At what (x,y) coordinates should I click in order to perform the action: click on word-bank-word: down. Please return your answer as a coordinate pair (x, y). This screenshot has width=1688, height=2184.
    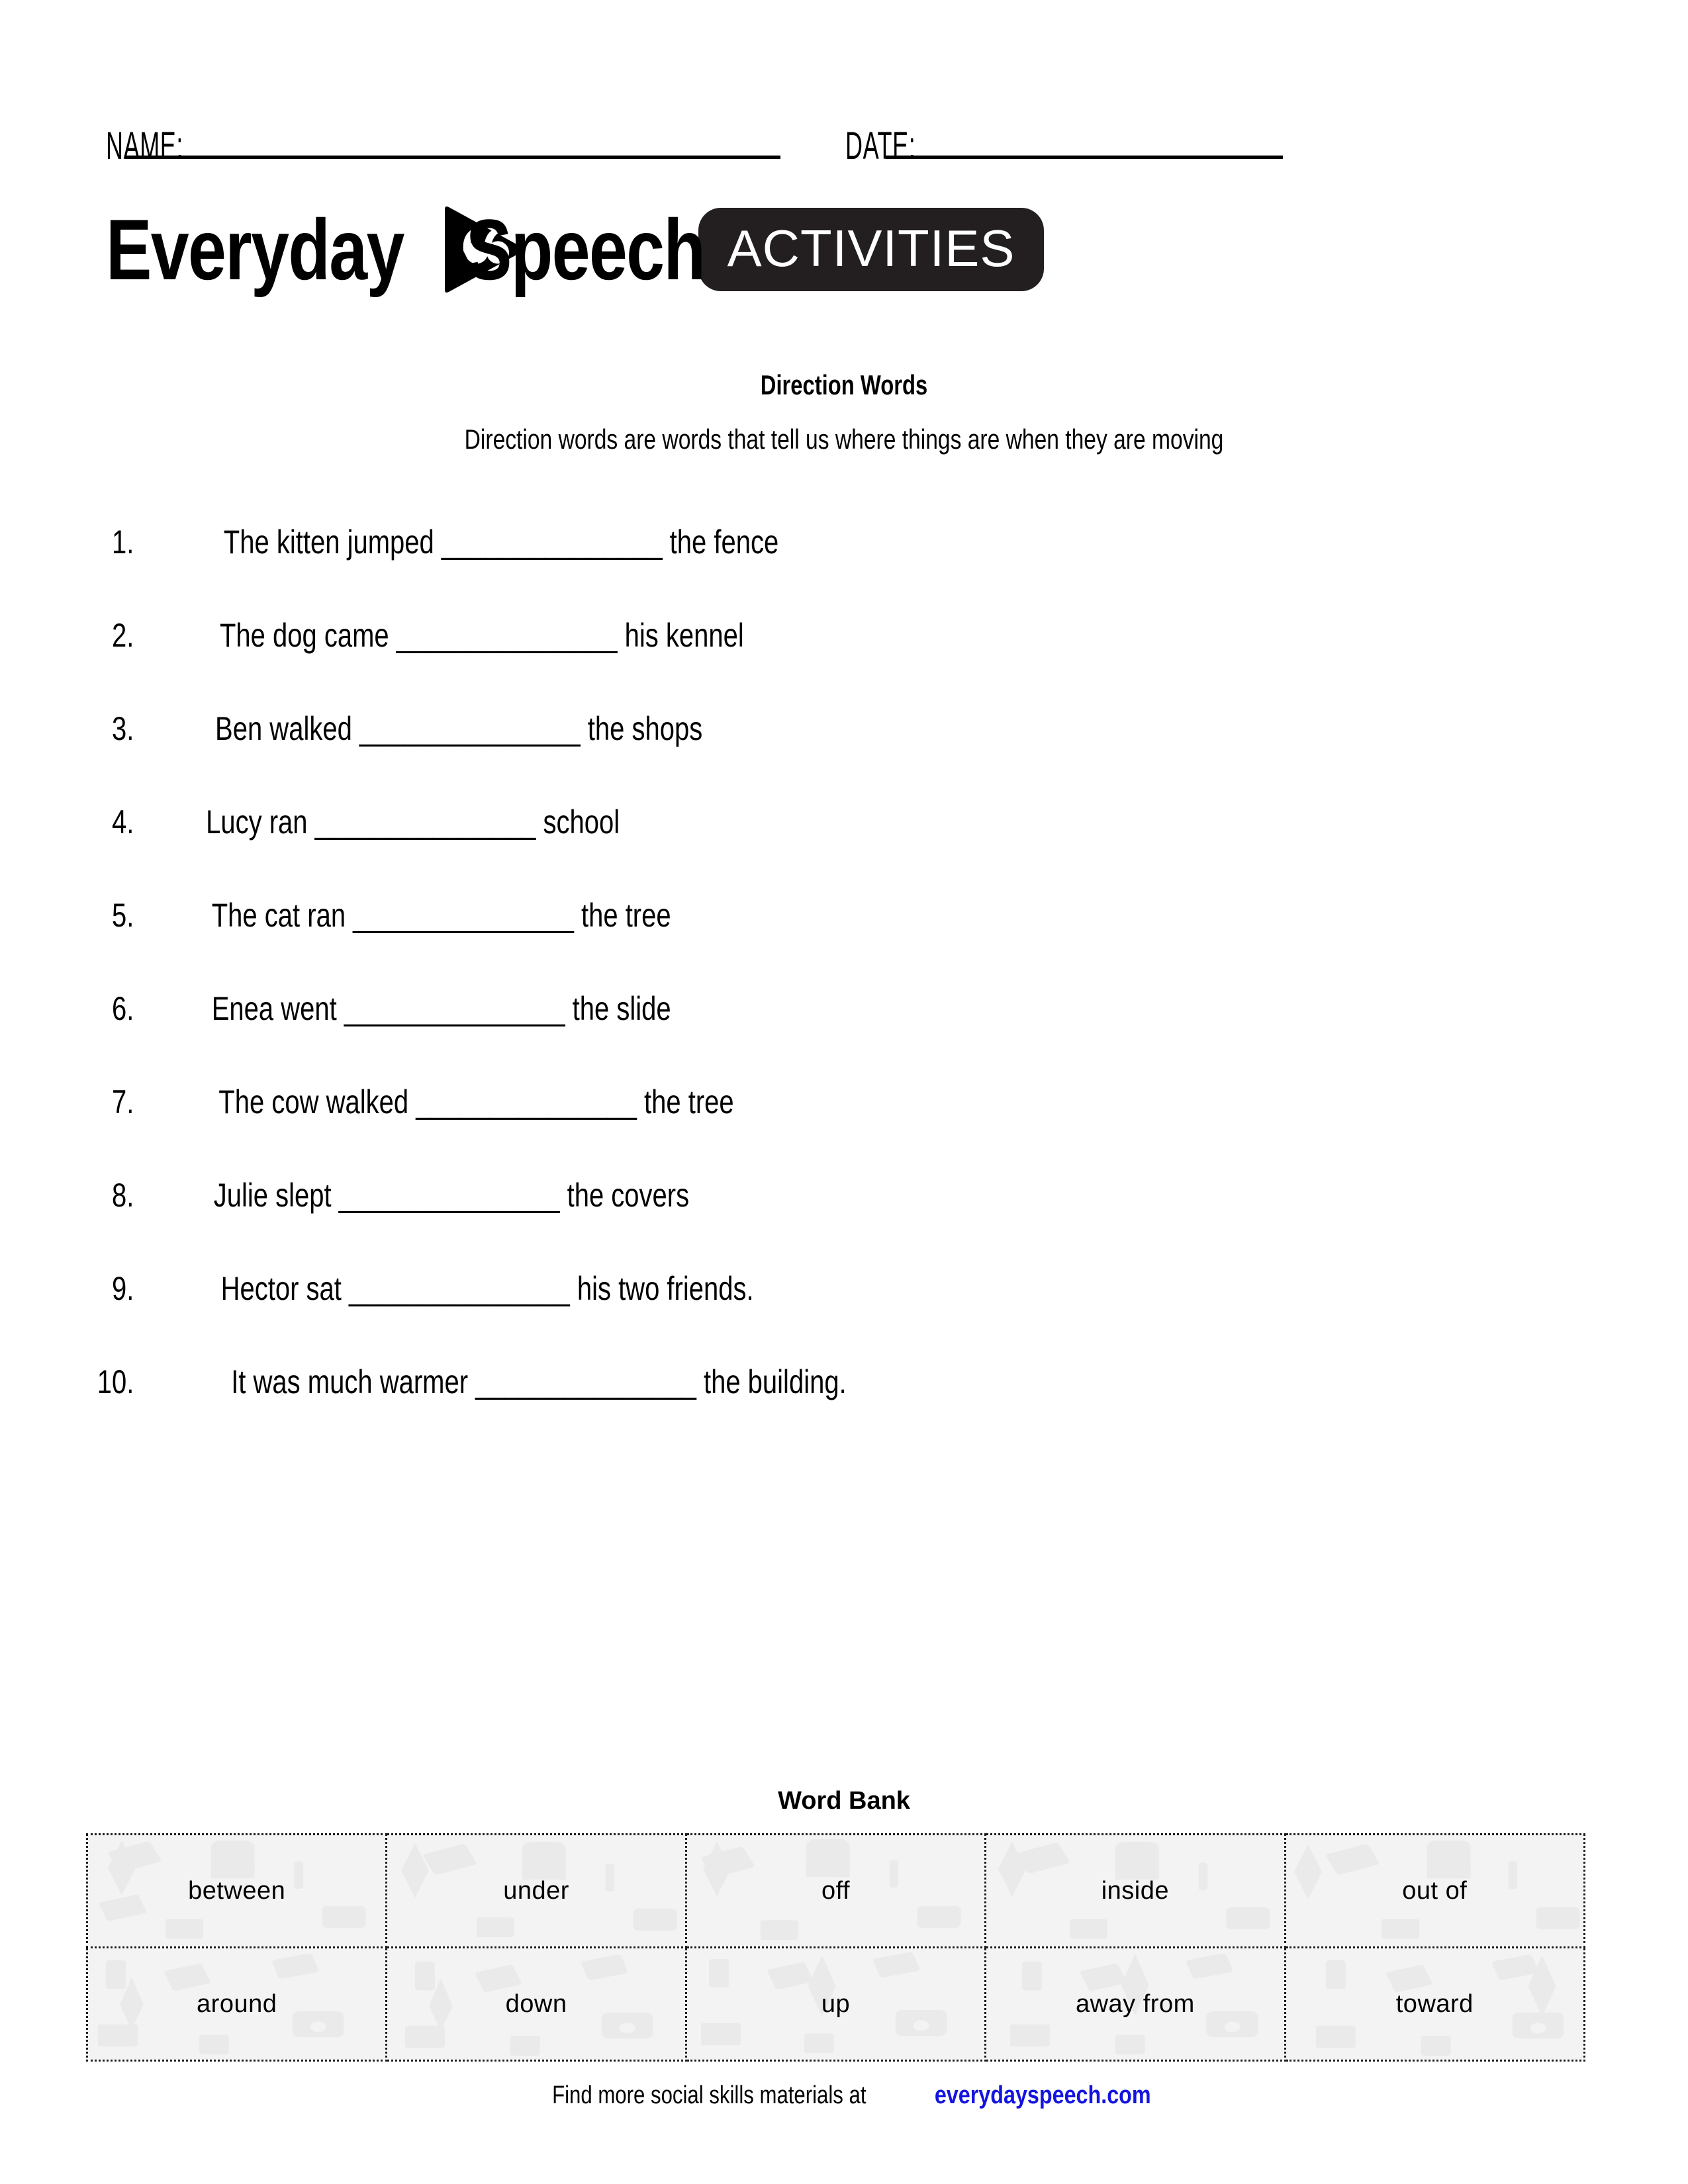
    Looking at the image, I should click on (536, 2003).